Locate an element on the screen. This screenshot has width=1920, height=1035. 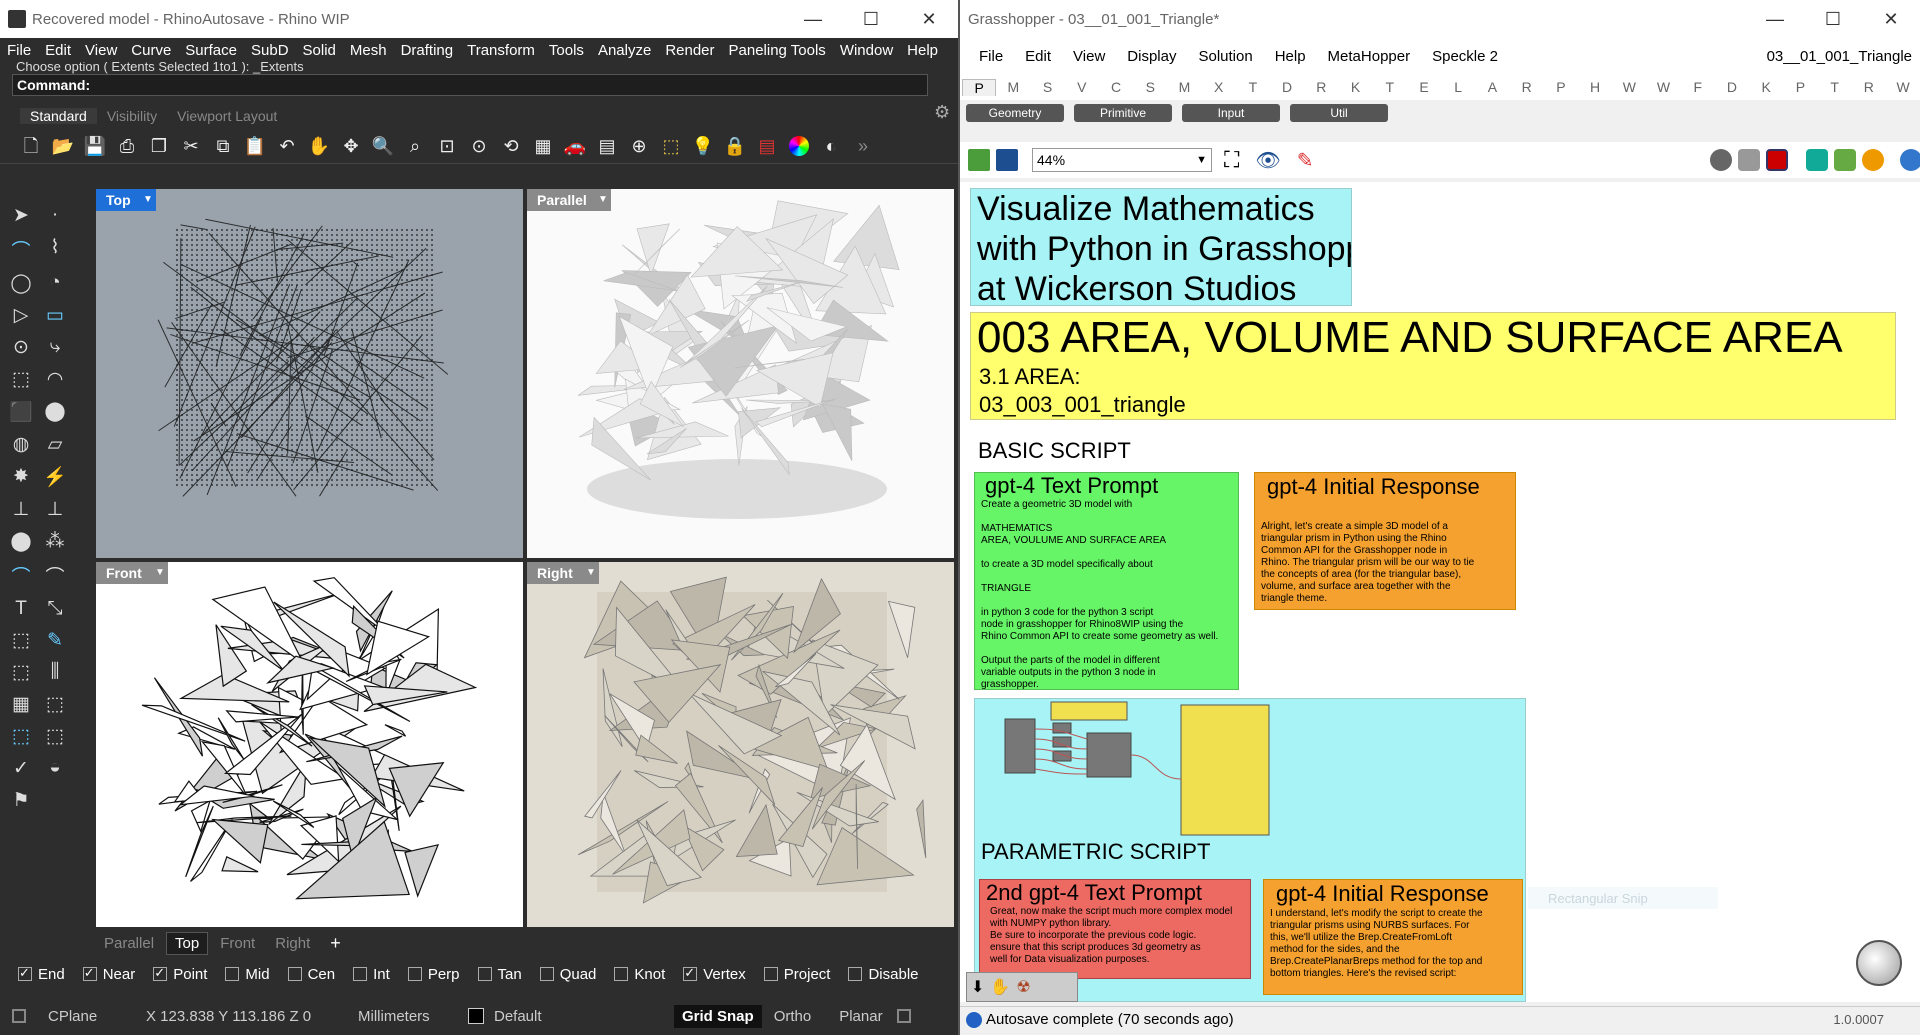
paint-icon: ✎ is located at coordinates (1305, 160).